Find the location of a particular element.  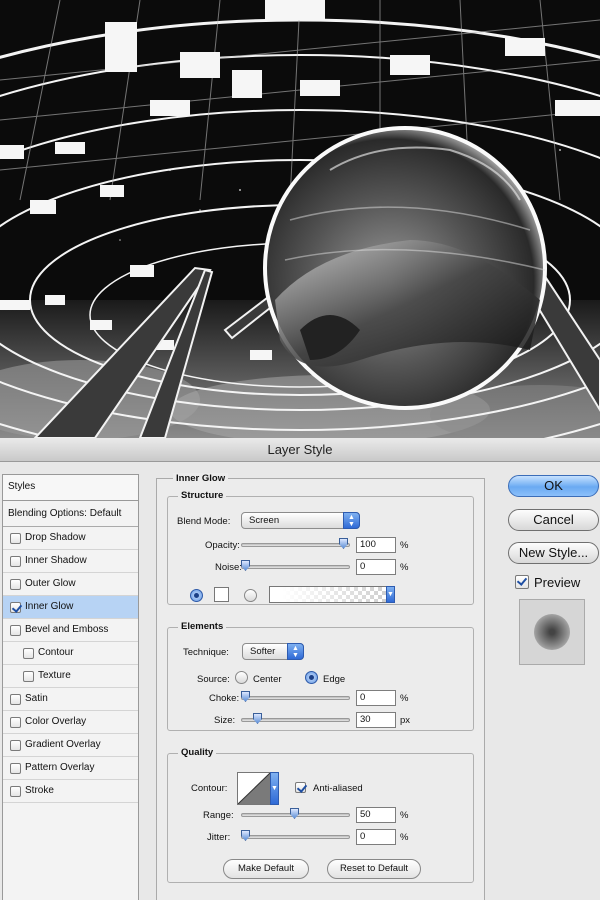

jitter-slider is located at coordinates (295, 835).